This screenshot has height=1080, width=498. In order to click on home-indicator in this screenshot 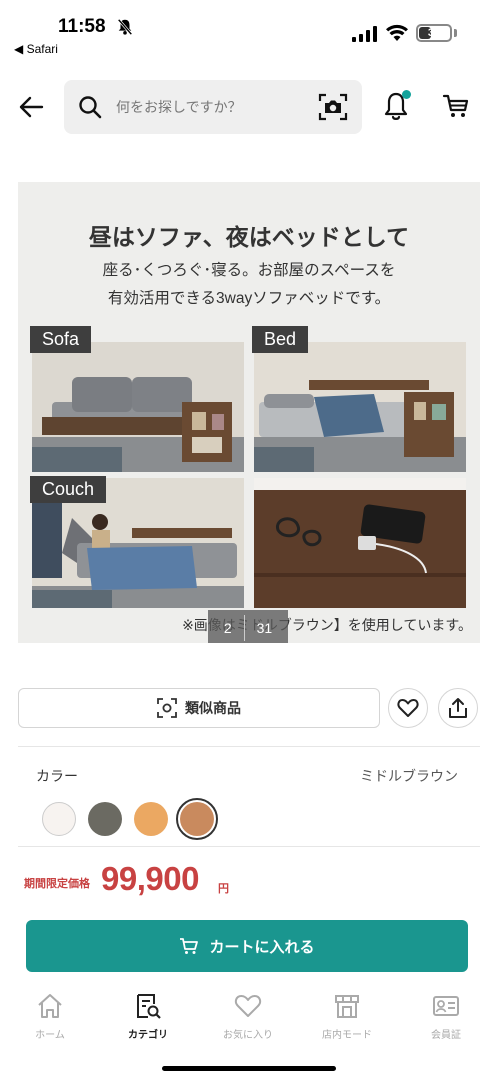, I will do `click(249, 1068)`.